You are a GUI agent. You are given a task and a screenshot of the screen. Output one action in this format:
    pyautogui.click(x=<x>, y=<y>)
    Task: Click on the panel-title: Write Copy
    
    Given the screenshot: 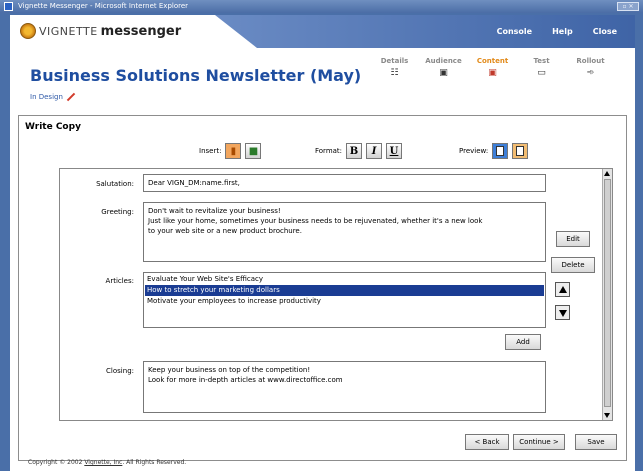 What is the action you would take?
    pyautogui.click(x=53, y=127)
    